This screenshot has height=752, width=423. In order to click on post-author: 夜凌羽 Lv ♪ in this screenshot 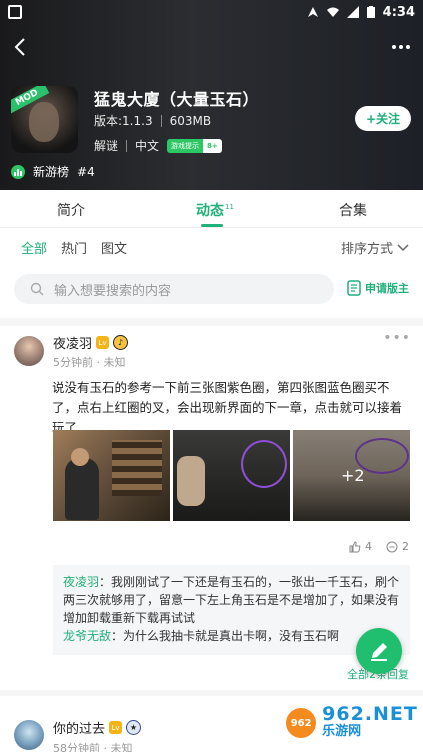, I will do `click(91, 342)`.